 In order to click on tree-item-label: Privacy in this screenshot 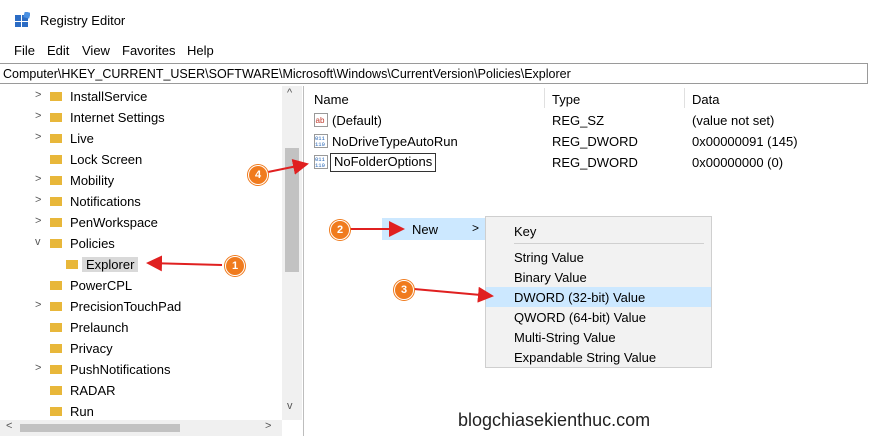, I will do `click(91, 348)`.